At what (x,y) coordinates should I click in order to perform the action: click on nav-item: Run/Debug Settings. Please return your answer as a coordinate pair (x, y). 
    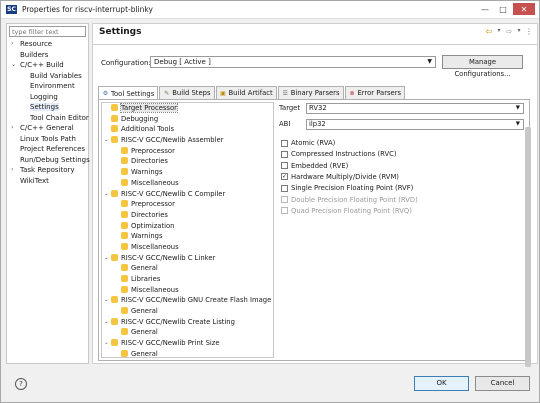
    Looking at the image, I should click on (48, 160).